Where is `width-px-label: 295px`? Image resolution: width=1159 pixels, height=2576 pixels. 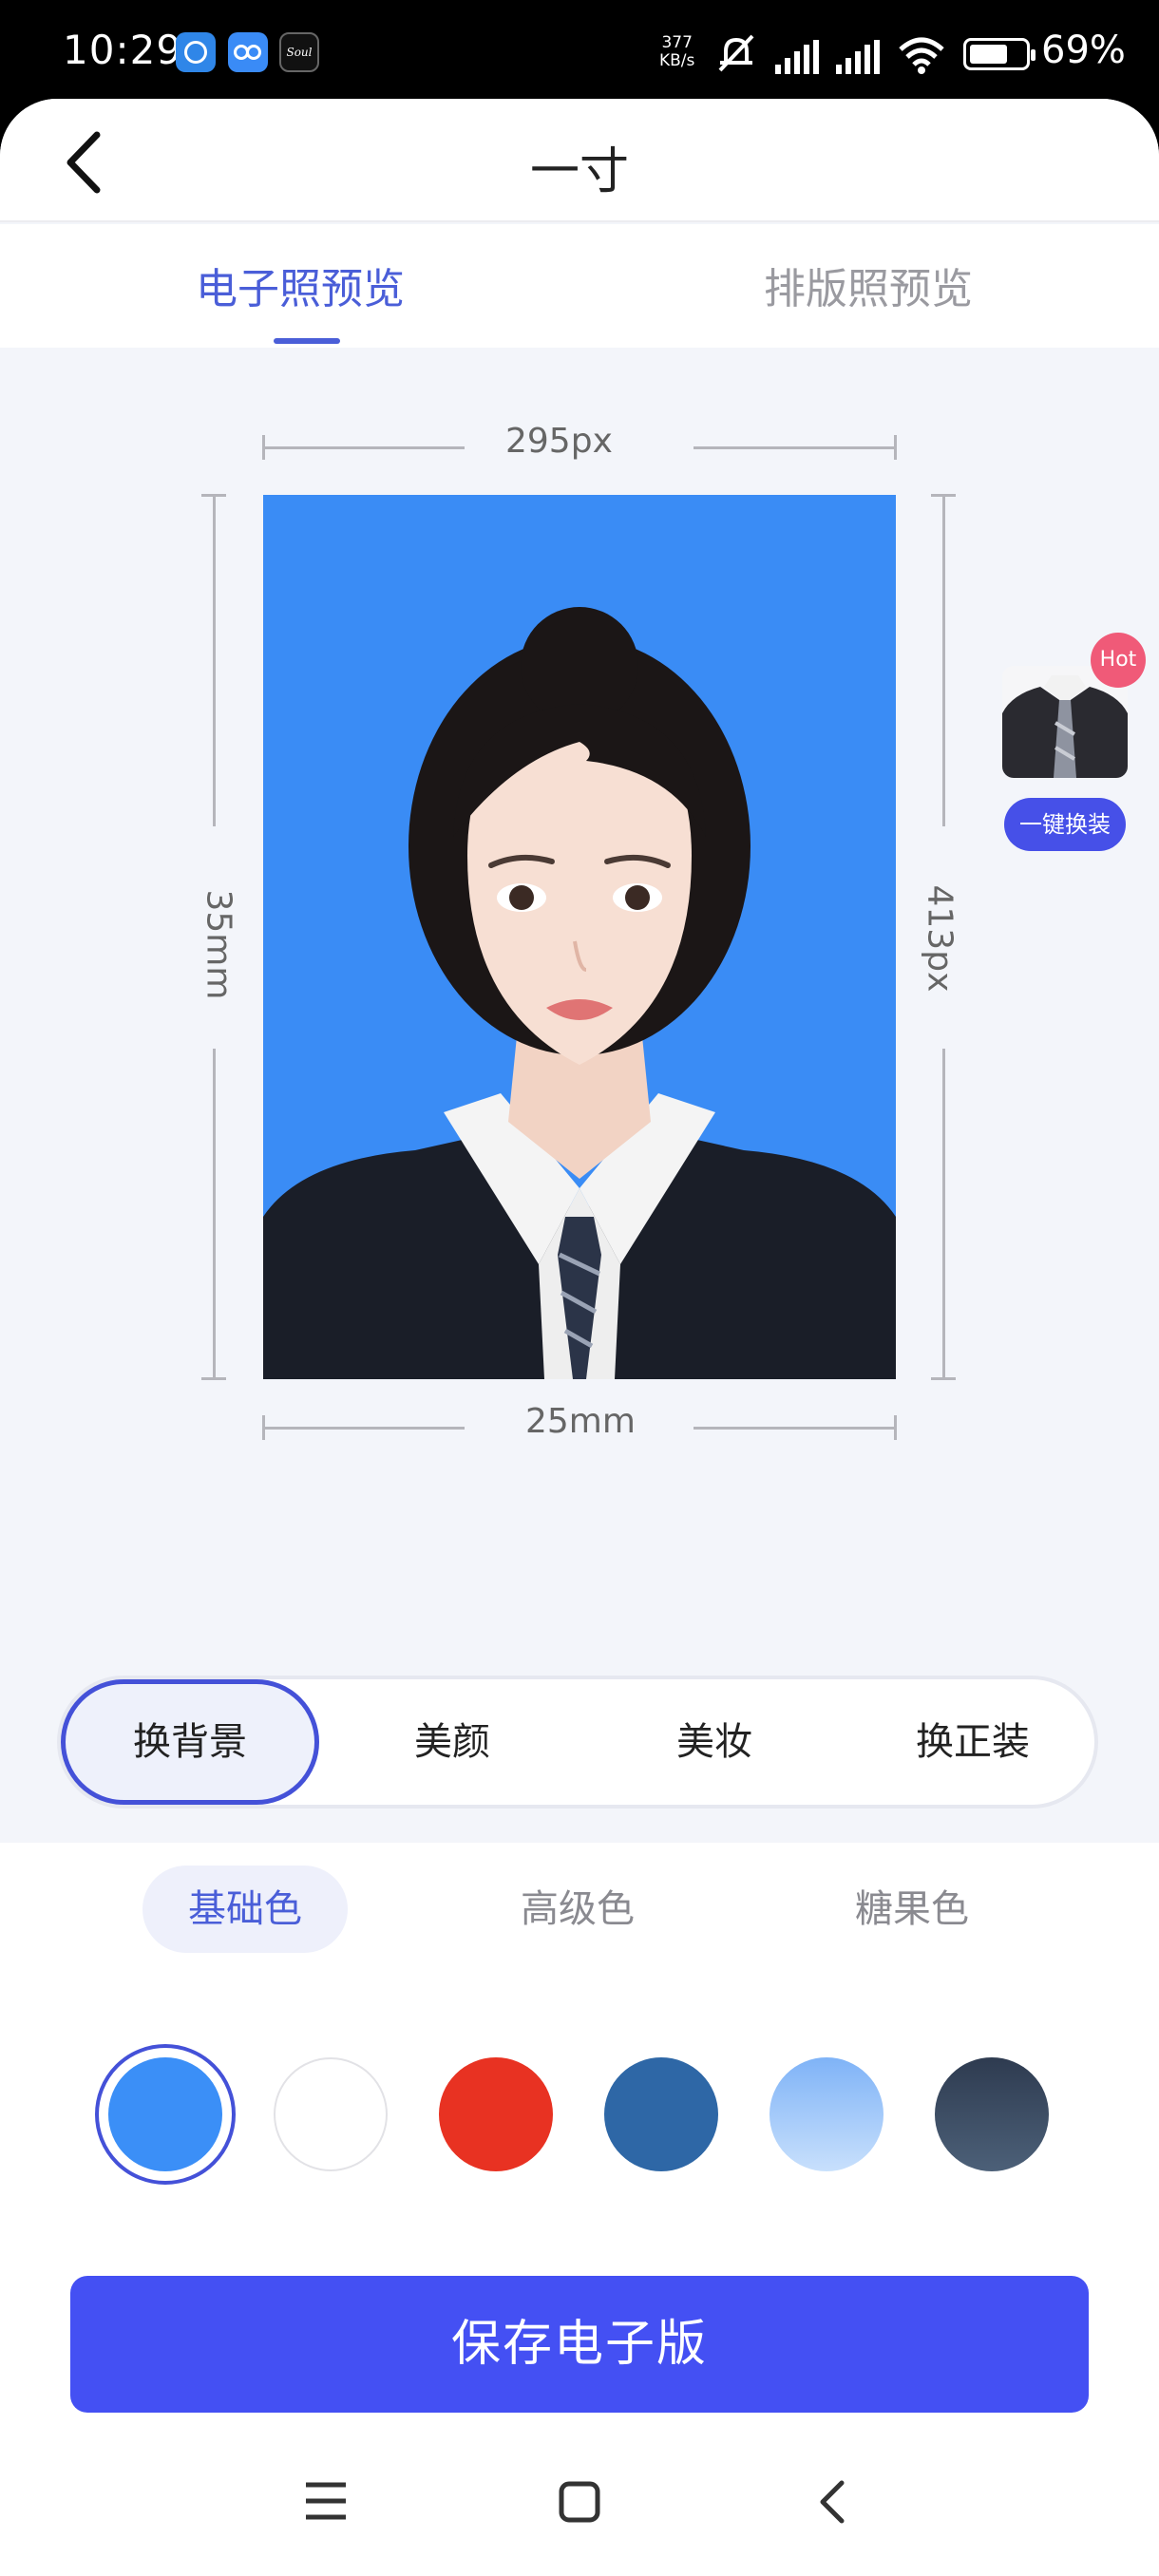 width-px-label: 295px is located at coordinates (559, 441).